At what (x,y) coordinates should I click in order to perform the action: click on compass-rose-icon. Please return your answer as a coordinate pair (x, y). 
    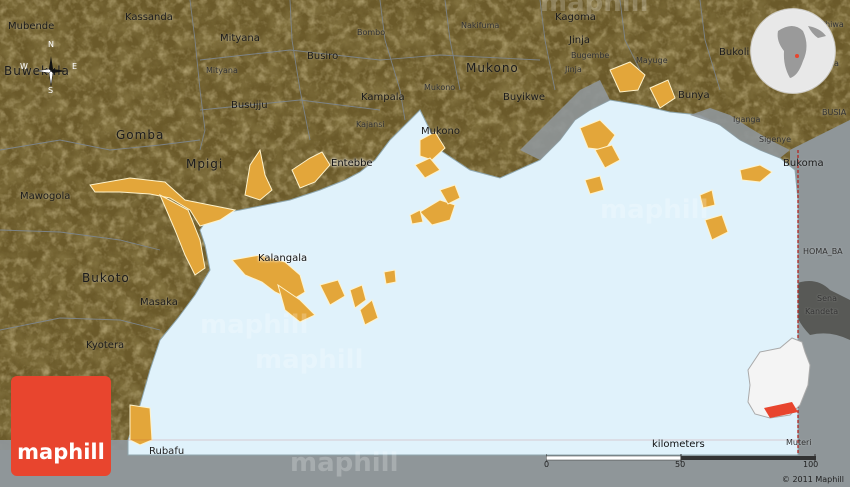
    Looking at the image, I should click on (50, 71).